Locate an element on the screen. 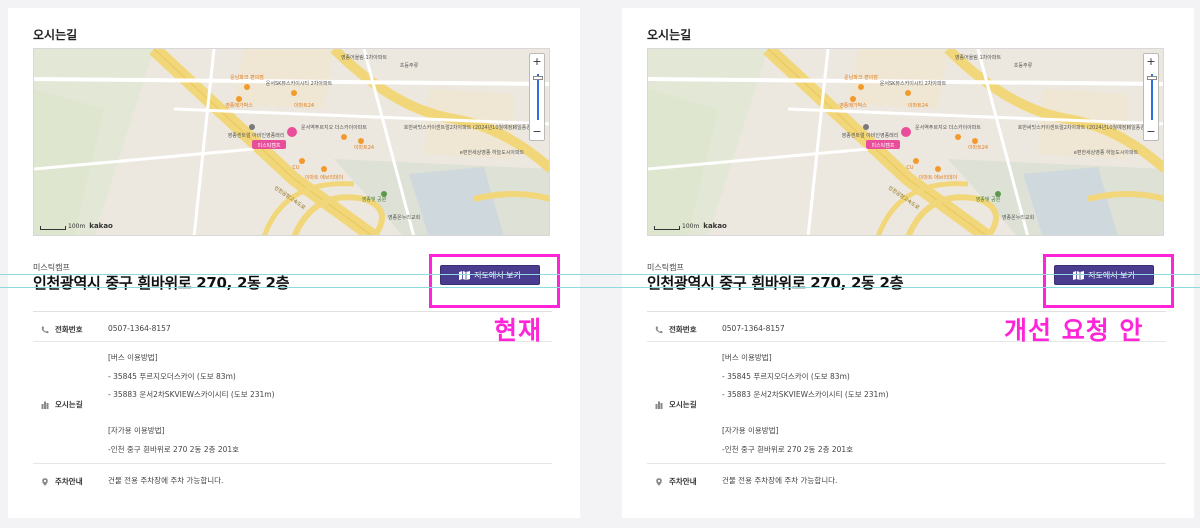 Image resolution: width=1200 pixels, height=528 pixels. info-row-phone: 전화번호 0507-1364-8157 is located at coordinates (292, 327).